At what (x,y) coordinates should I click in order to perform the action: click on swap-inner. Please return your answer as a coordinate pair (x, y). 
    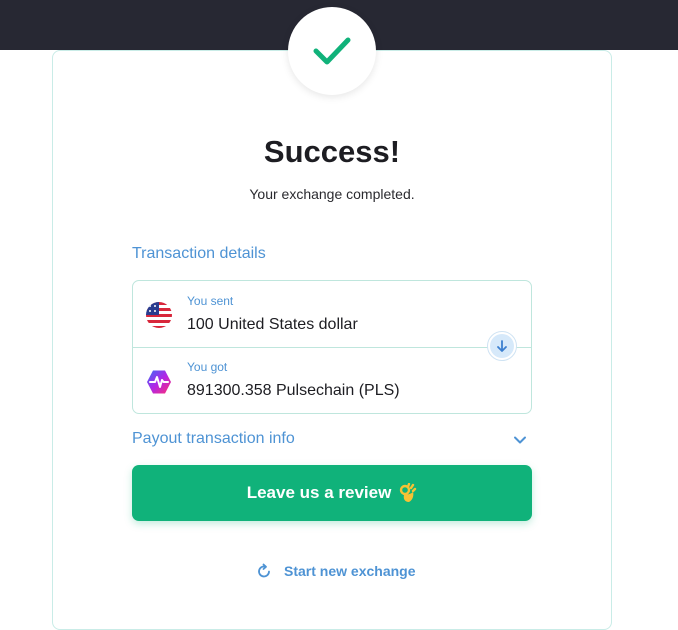
    Looking at the image, I should click on (502, 346).